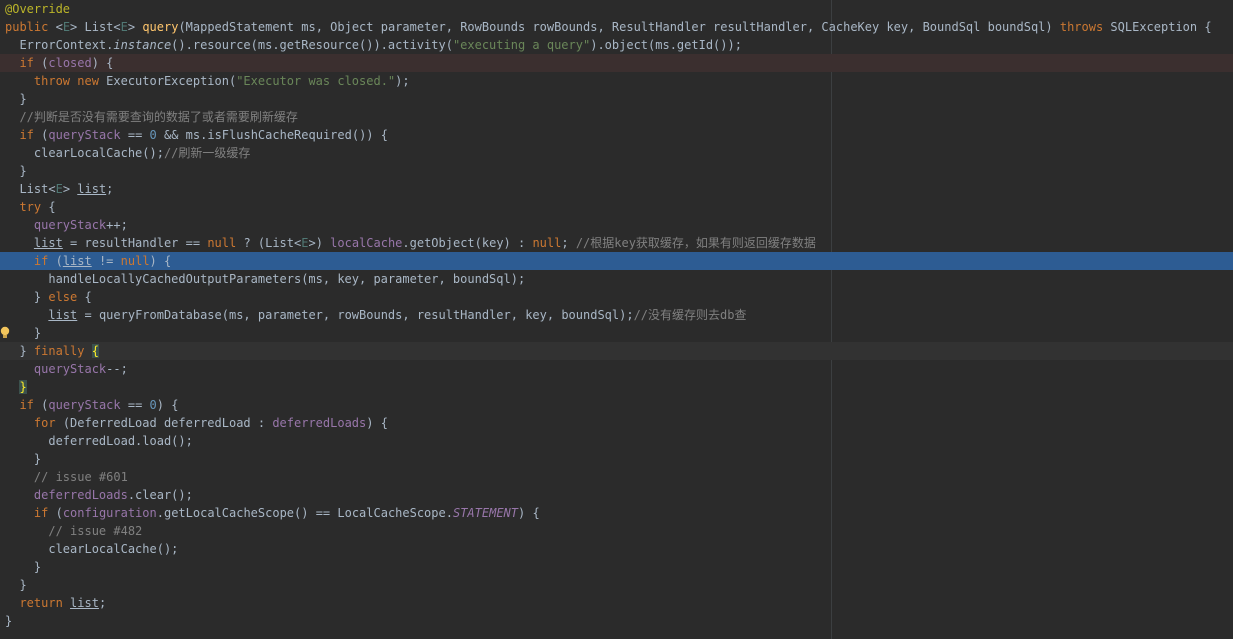  What do you see at coordinates (616, 225) in the screenshot?
I see `code-line: queryStack++;` at bounding box center [616, 225].